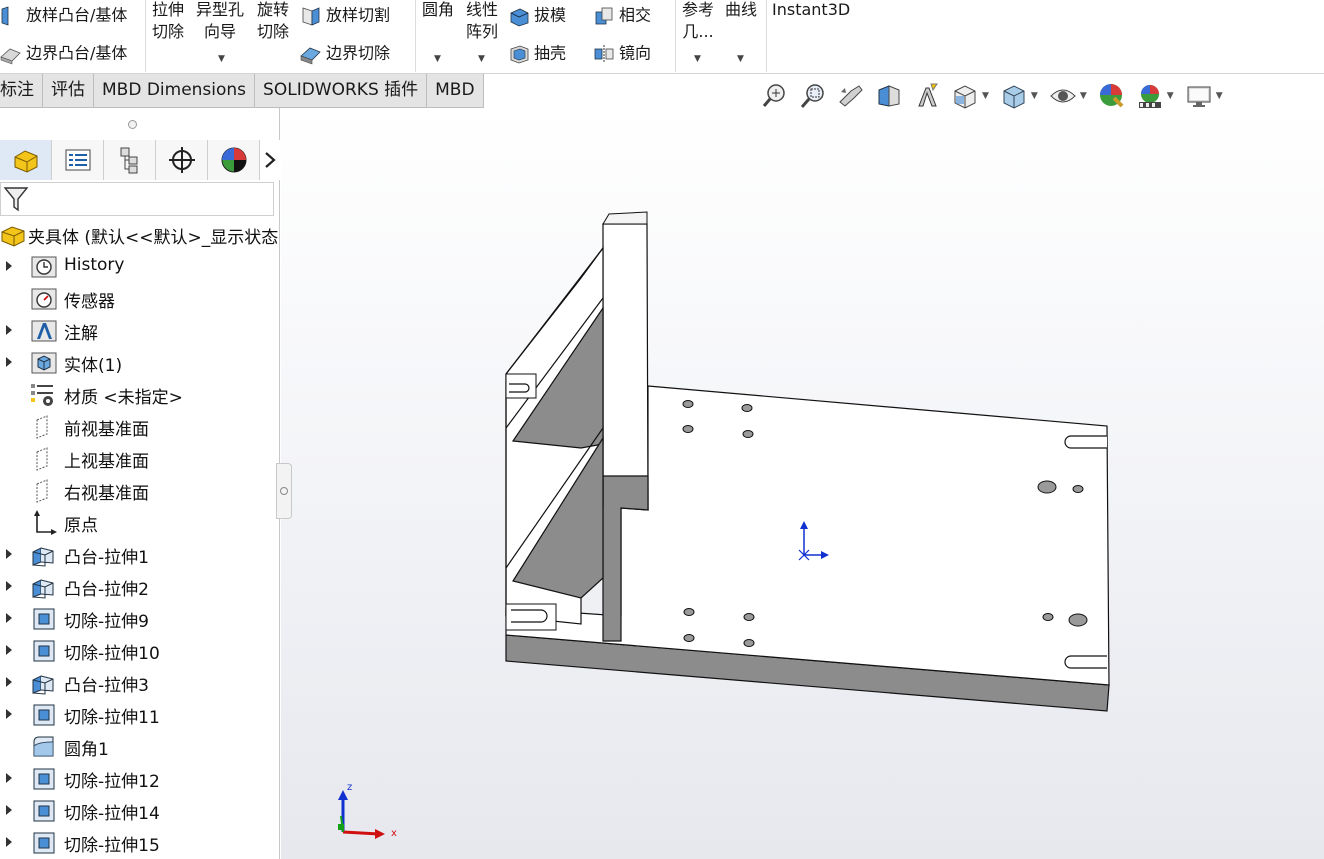  I want to click on boundary-boss-label: 边界凸台/基体, so click(77, 53).